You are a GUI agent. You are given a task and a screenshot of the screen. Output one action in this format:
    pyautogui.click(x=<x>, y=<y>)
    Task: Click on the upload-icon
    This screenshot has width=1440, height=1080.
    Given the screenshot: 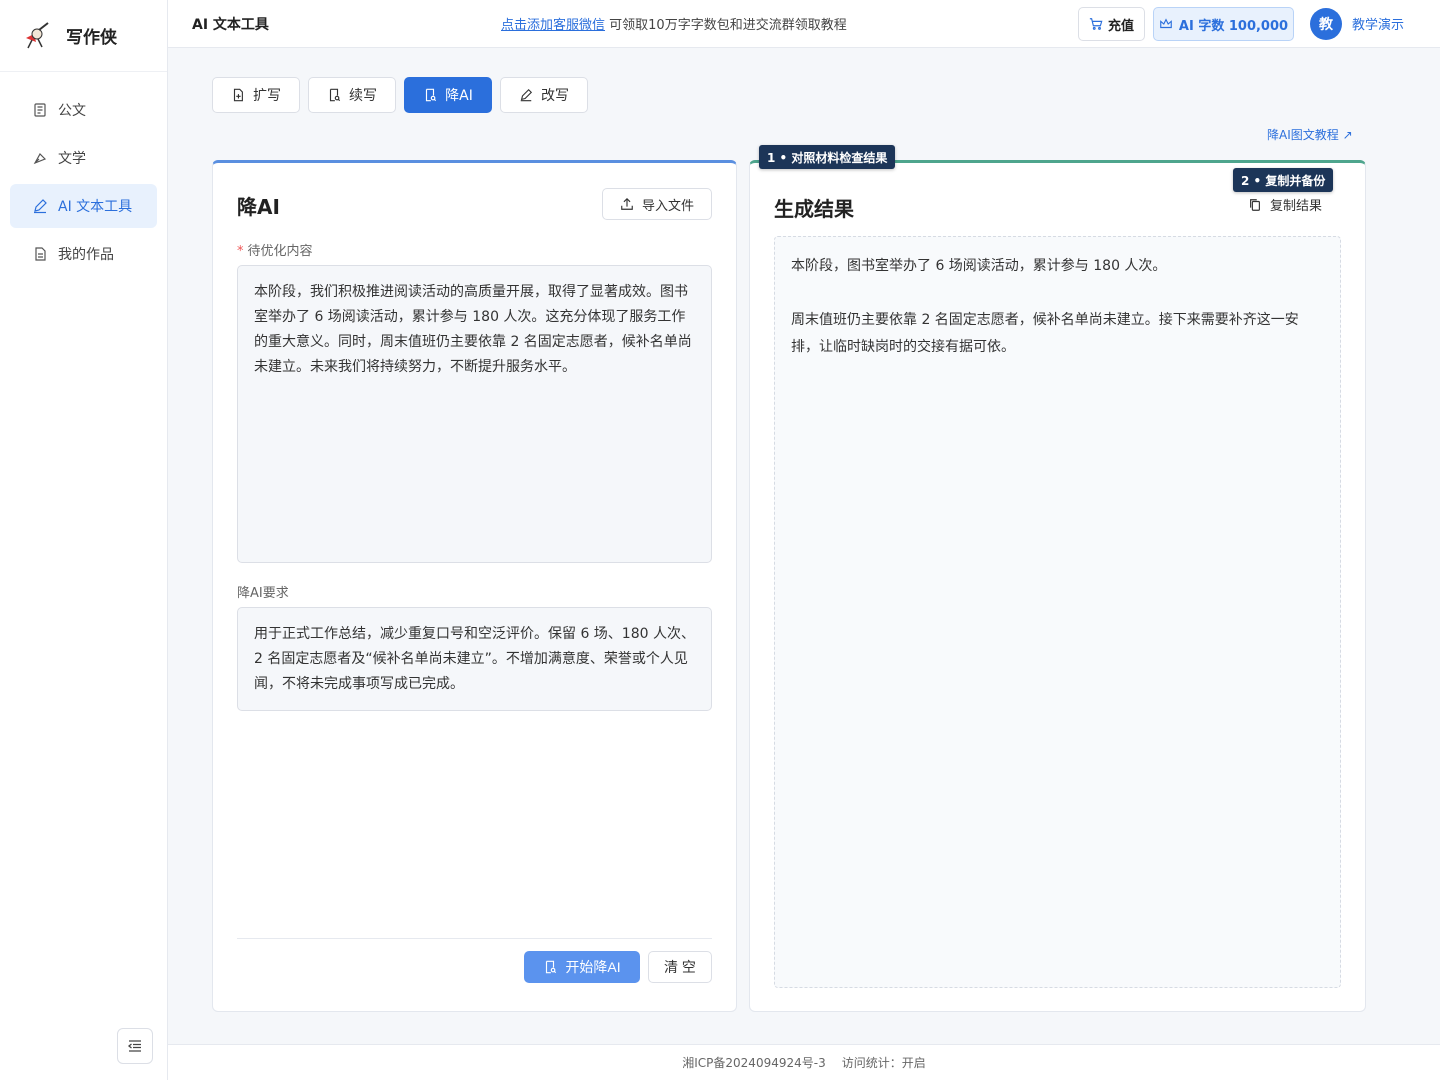 What is the action you would take?
    pyautogui.click(x=627, y=203)
    